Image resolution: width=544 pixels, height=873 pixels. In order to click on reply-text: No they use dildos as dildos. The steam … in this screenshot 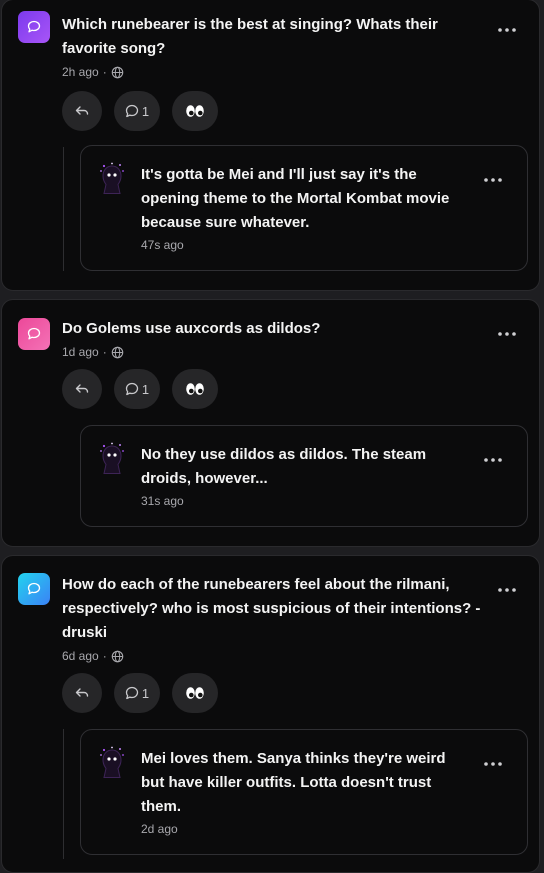, I will do `click(284, 466)`.